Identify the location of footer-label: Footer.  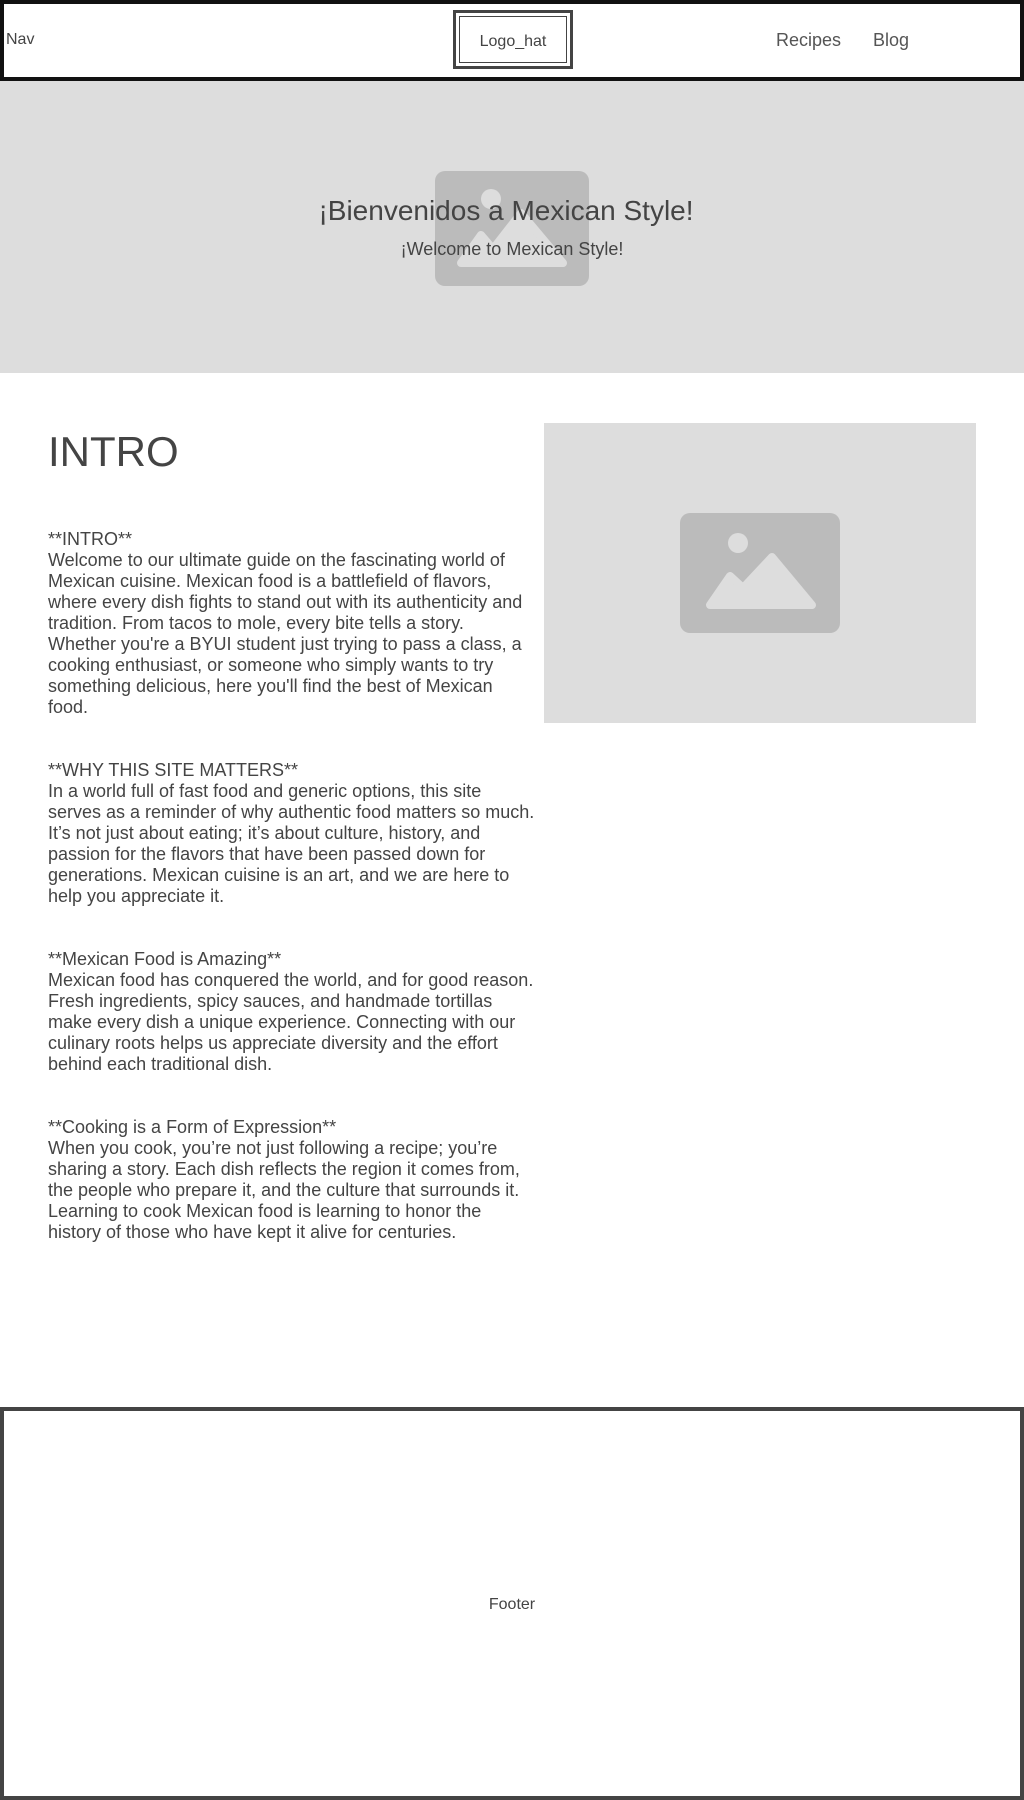
(512, 1604).